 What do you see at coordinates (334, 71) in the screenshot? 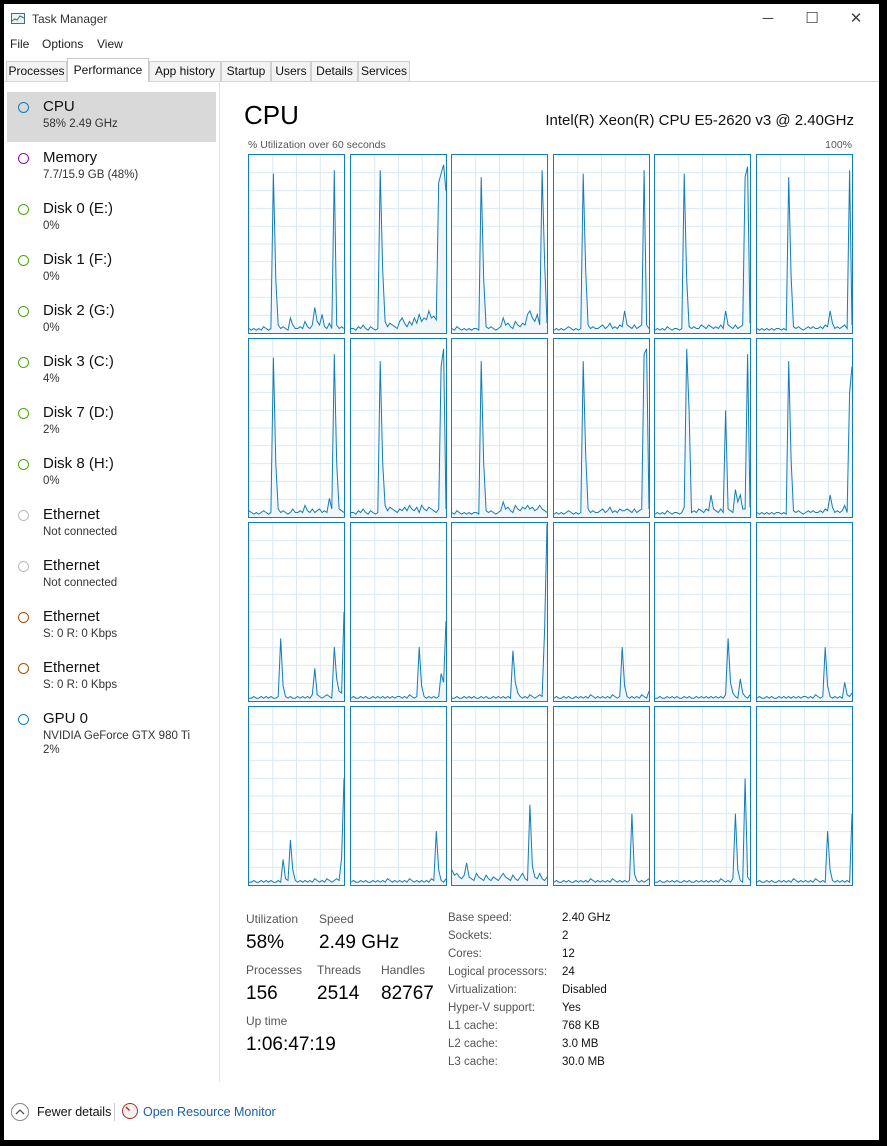
I see `tab-details: Details` at bounding box center [334, 71].